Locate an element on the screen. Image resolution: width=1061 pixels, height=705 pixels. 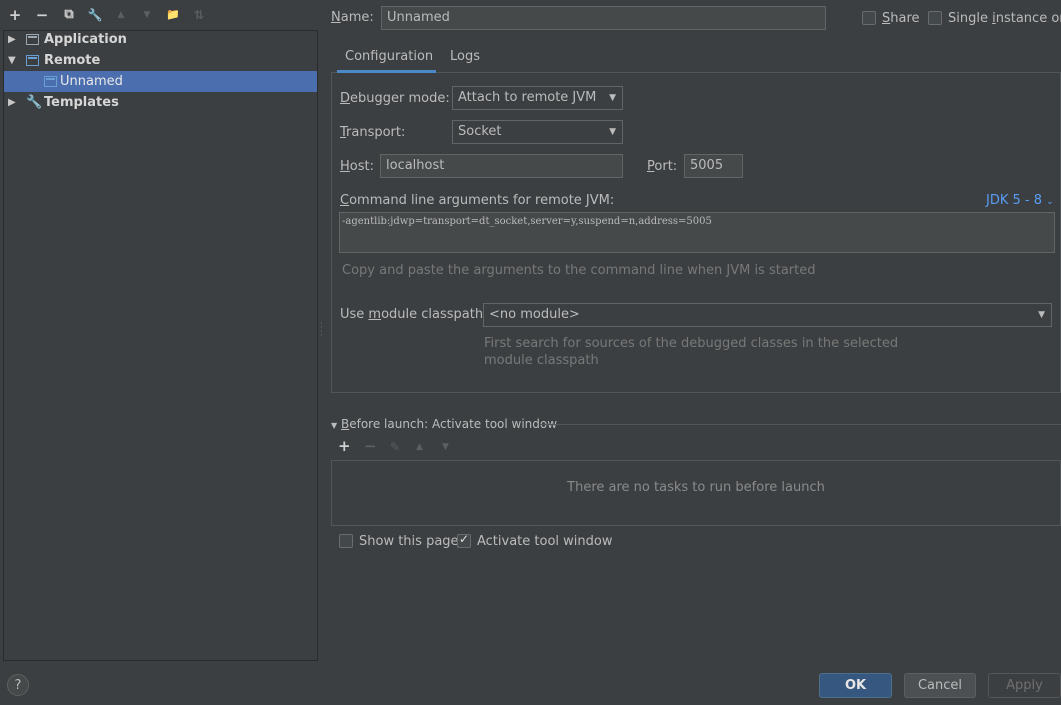
remove-icon: − is located at coordinates (42, 15).